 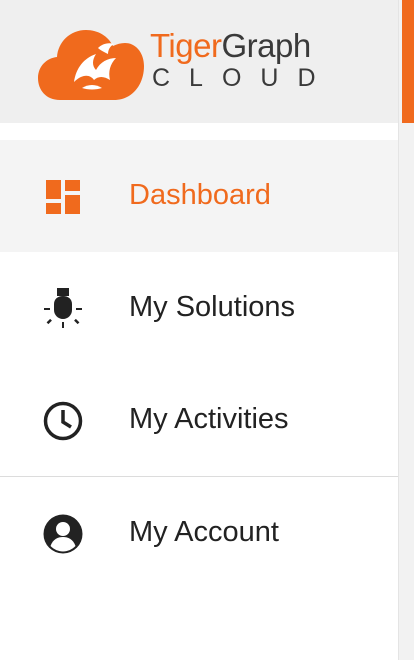 I want to click on clock-icon, so click(x=63, y=421).